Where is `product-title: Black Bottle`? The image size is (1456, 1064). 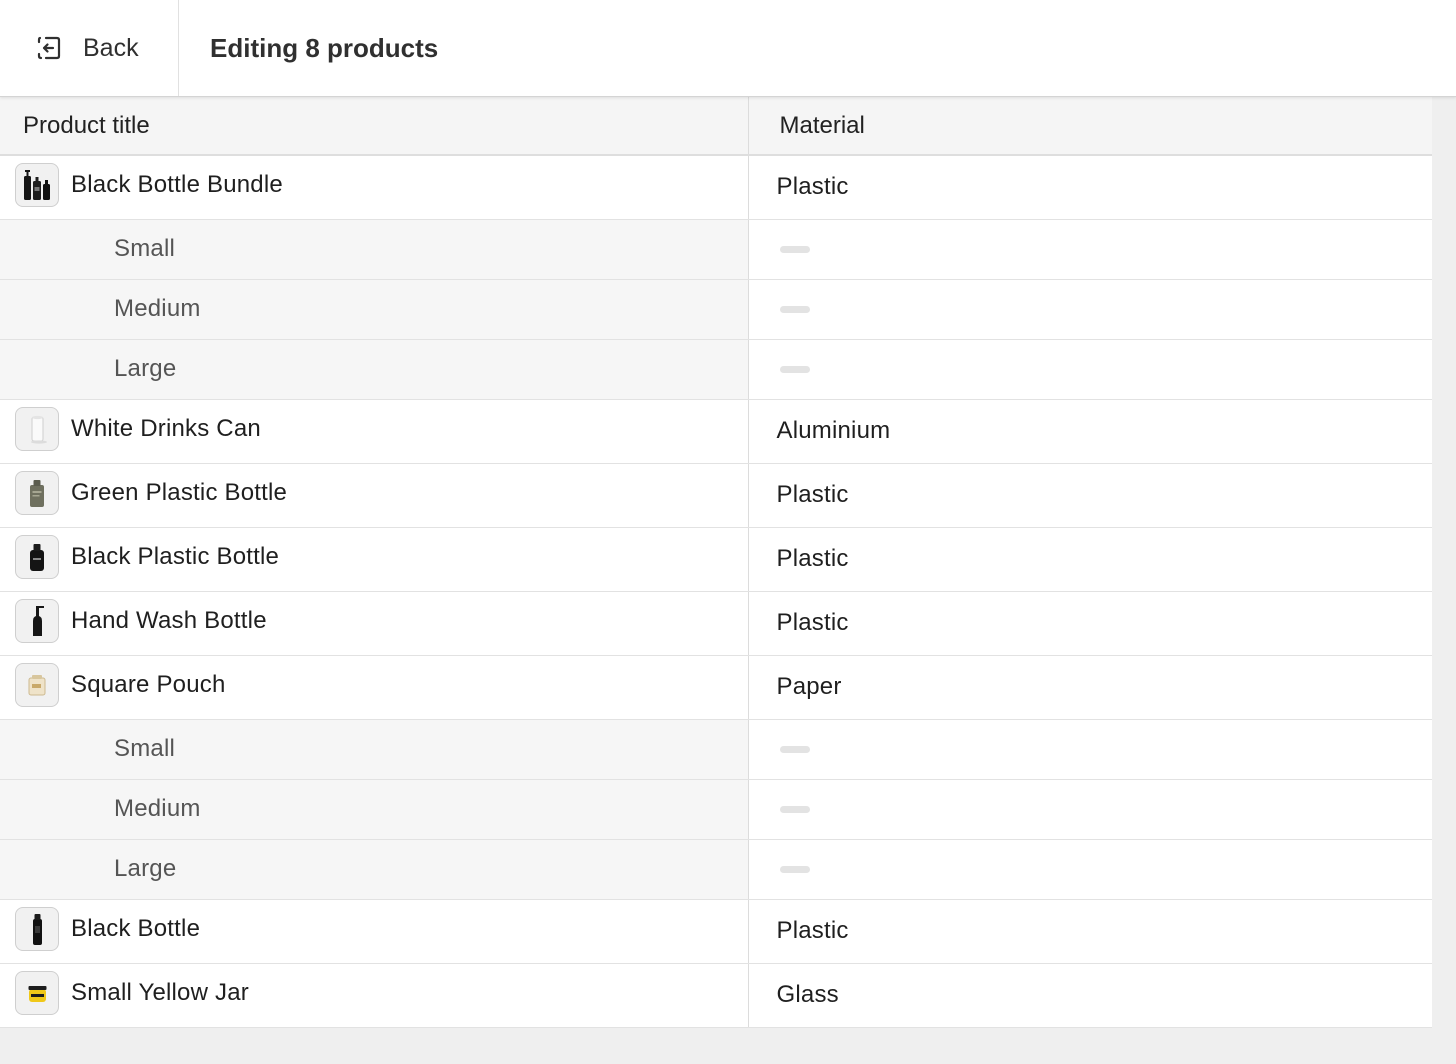 product-title: Black Bottle is located at coordinates (136, 928).